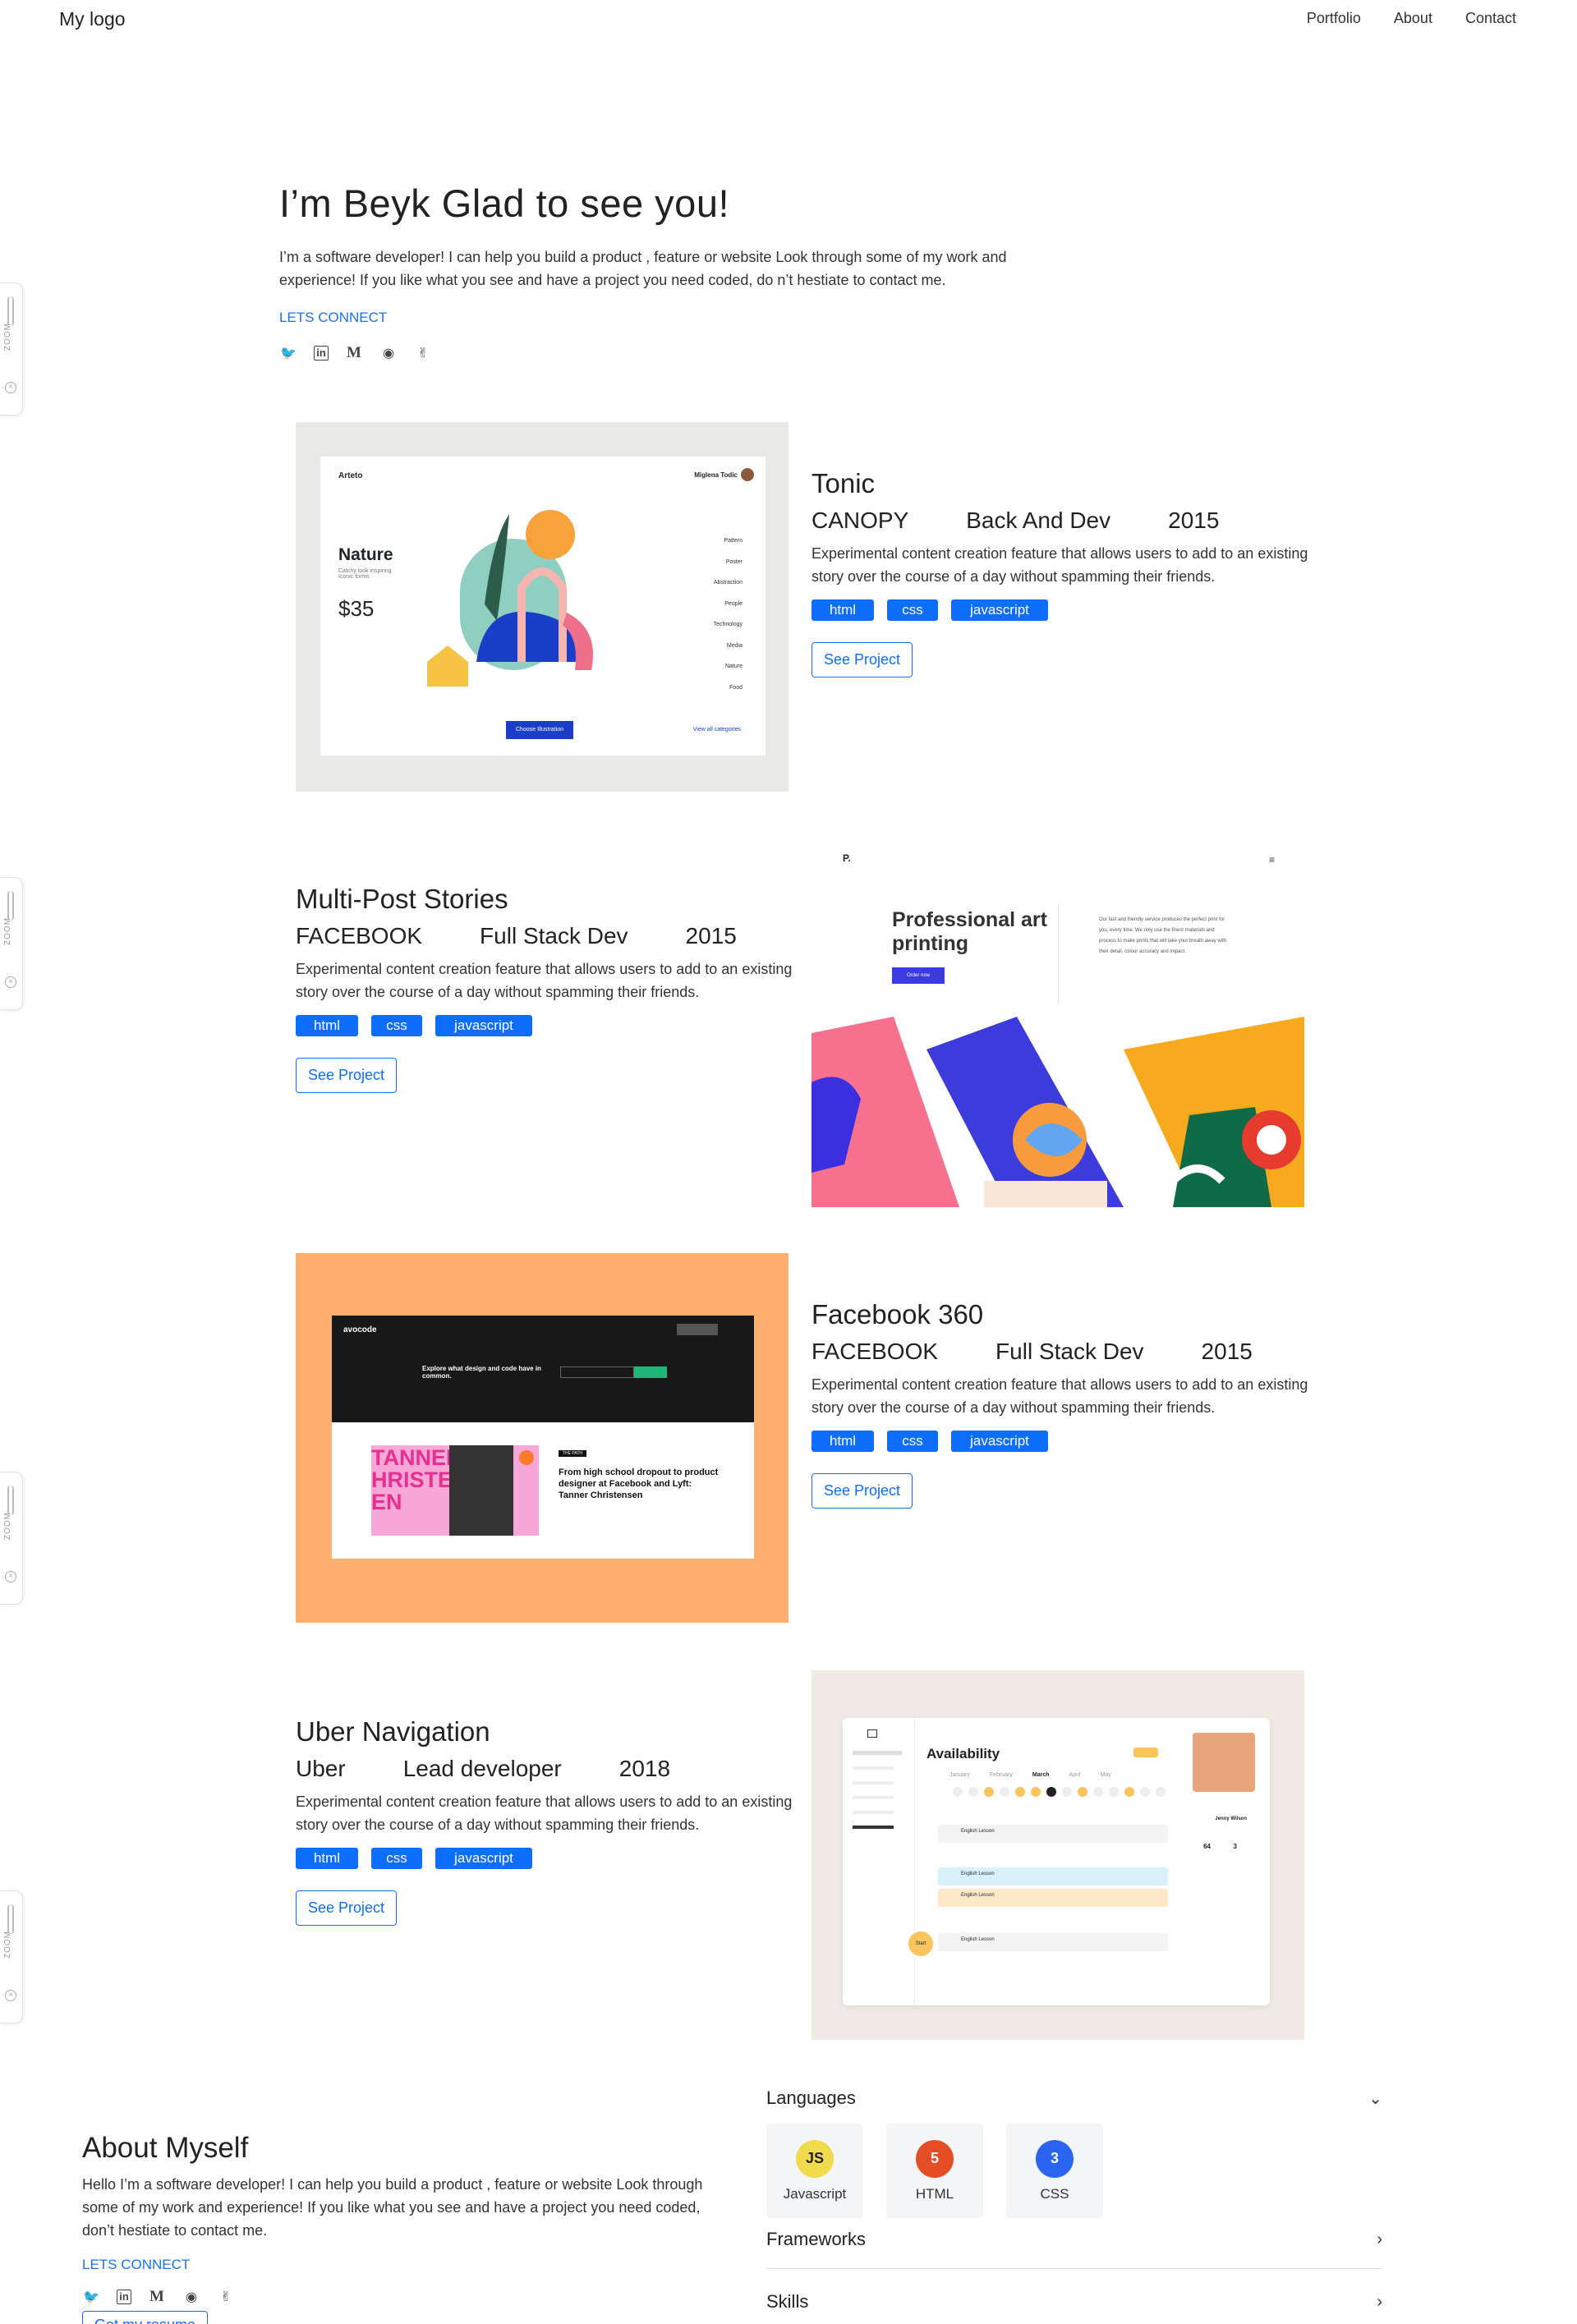  I want to click on frameworks-accordion: Frameworks ›, so click(1074, 2249).